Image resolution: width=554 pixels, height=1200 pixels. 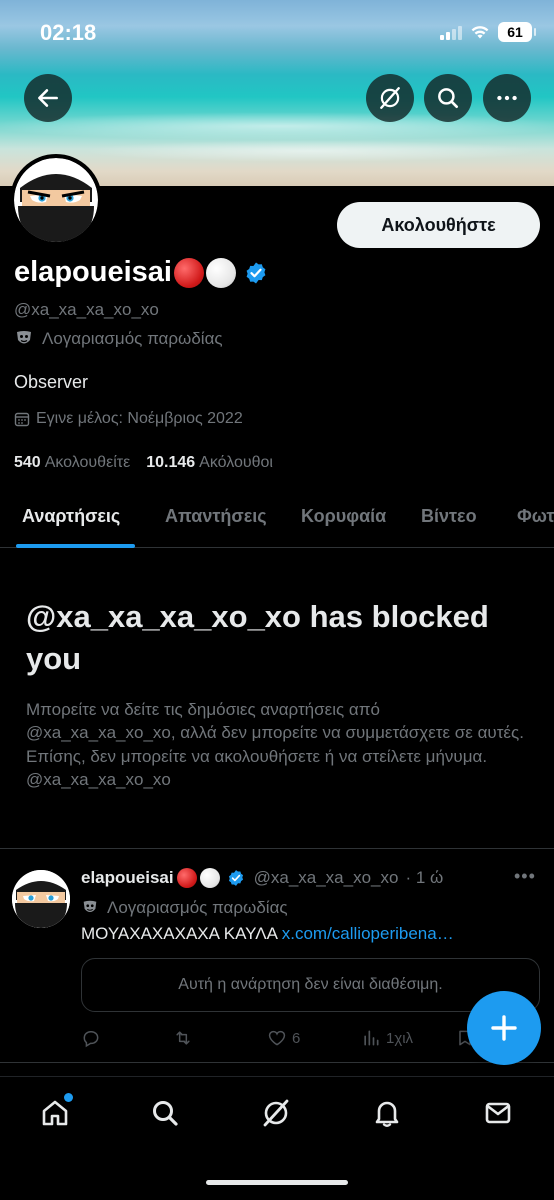 I want to click on messages-icon, so click(x=498, y=1113).